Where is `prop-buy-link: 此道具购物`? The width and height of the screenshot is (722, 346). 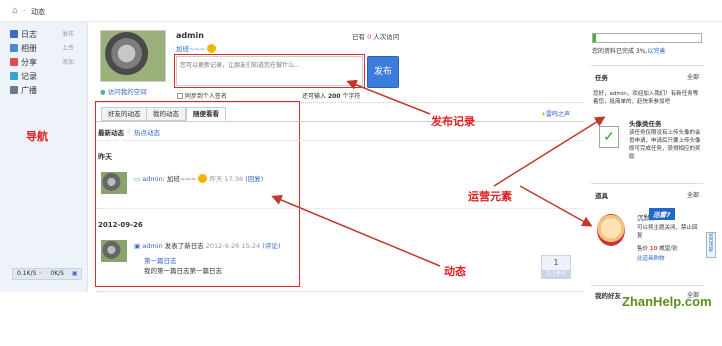
prop-buy-link: 此道具购物 is located at coordinates (651, 258).